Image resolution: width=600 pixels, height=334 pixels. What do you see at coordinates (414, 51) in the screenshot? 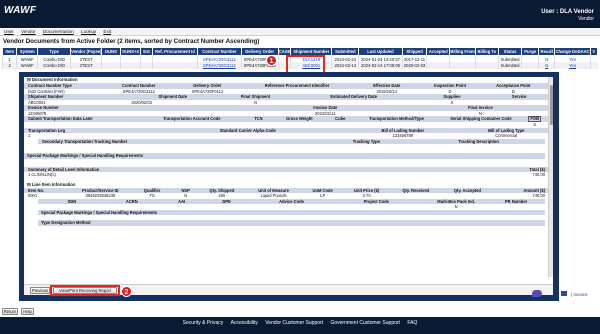
I see `col-shipped: Shipped` at bounding box center [414, 51].